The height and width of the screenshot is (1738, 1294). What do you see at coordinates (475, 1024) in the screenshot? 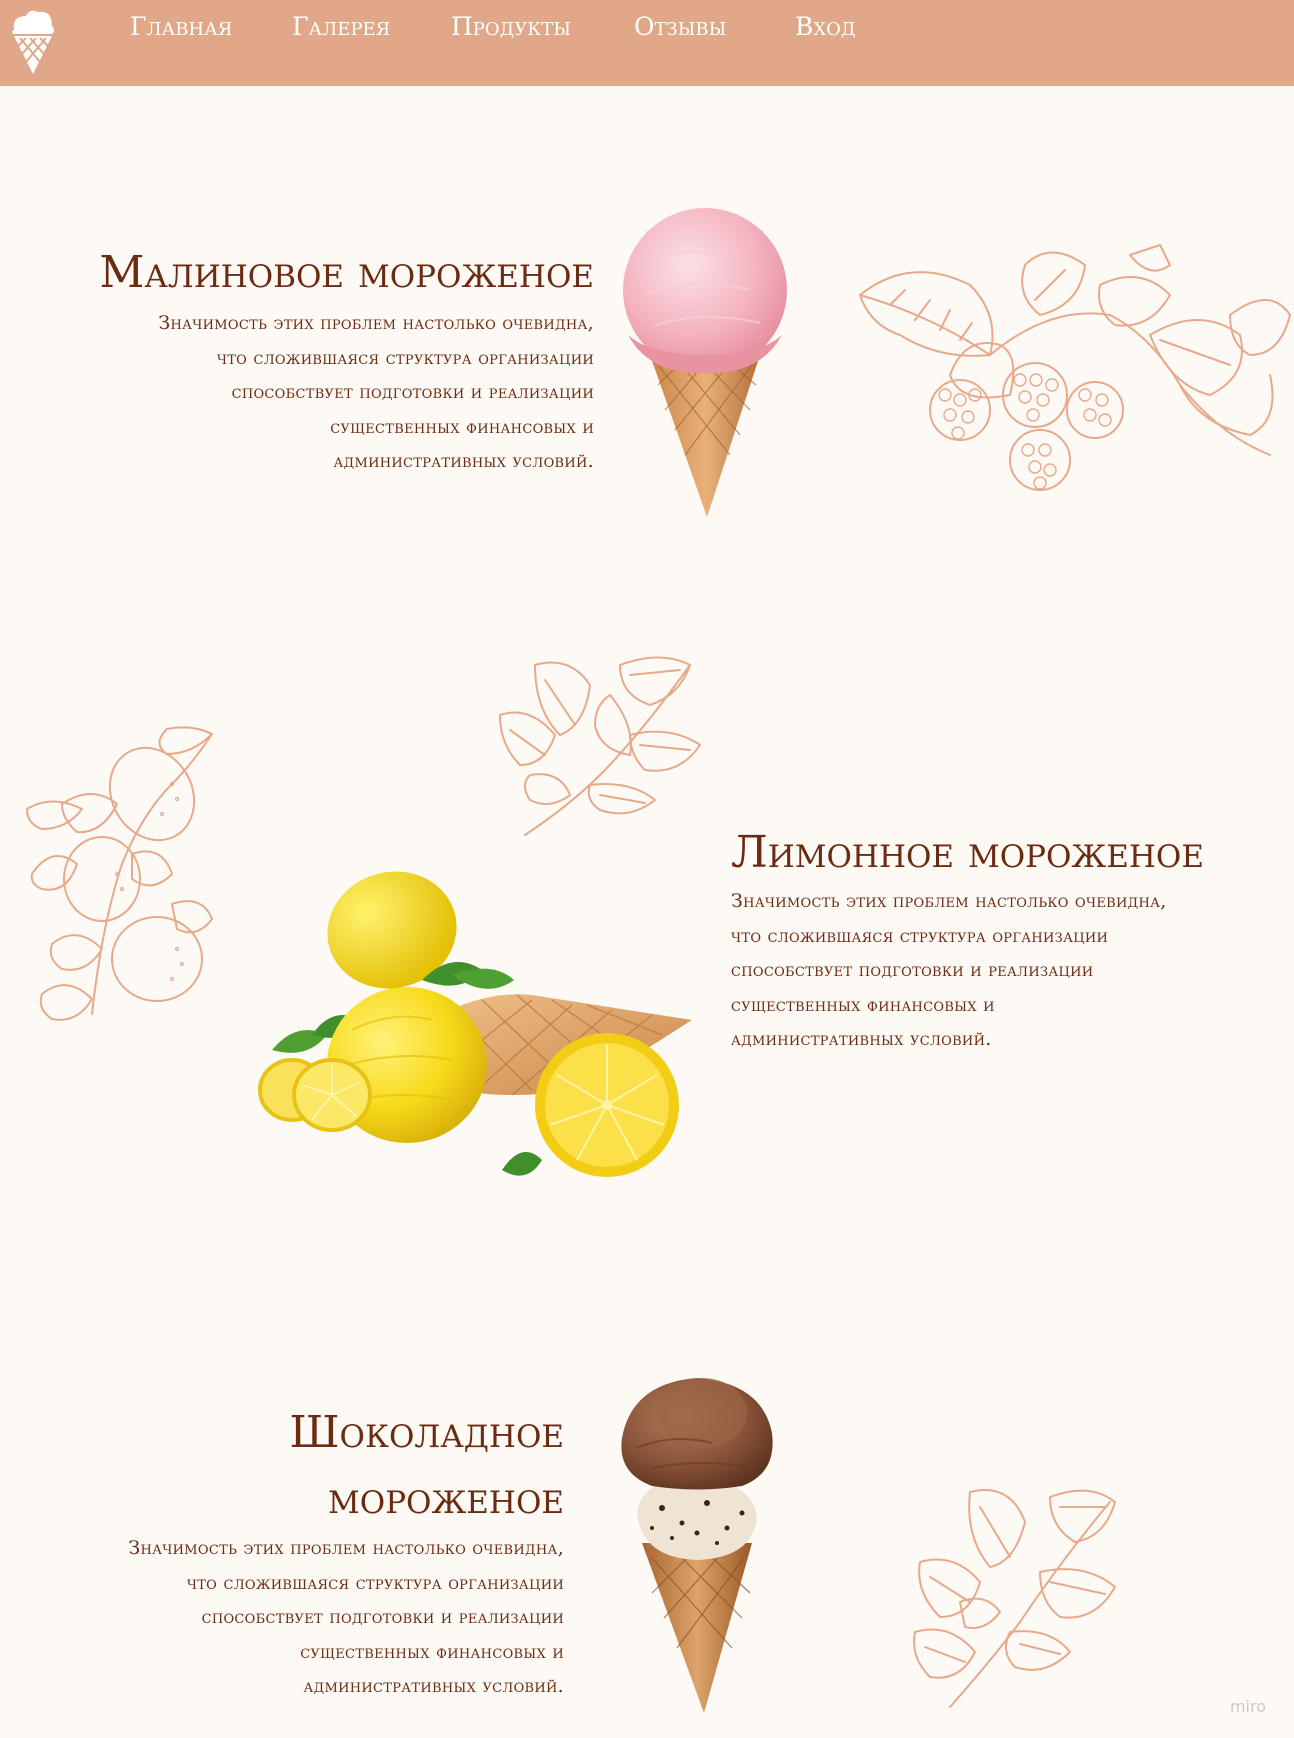
I see `lemon-ice-cream-image` at bounding box center [475, 1024].